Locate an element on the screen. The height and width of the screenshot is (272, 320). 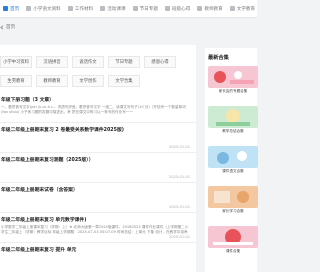
nav-item-teacher: 教师教育 is located at coordinates (210, 9).